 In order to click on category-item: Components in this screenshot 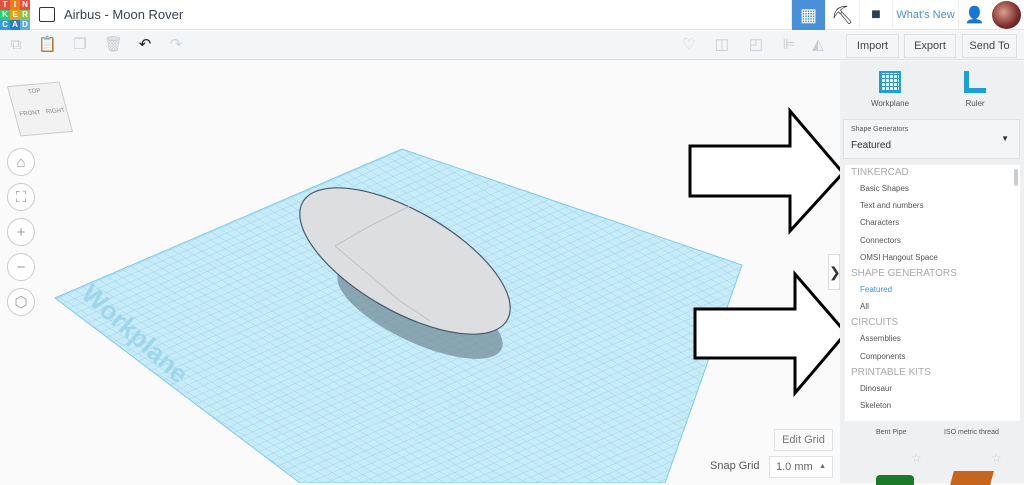, I will do `click(932, 356)`.